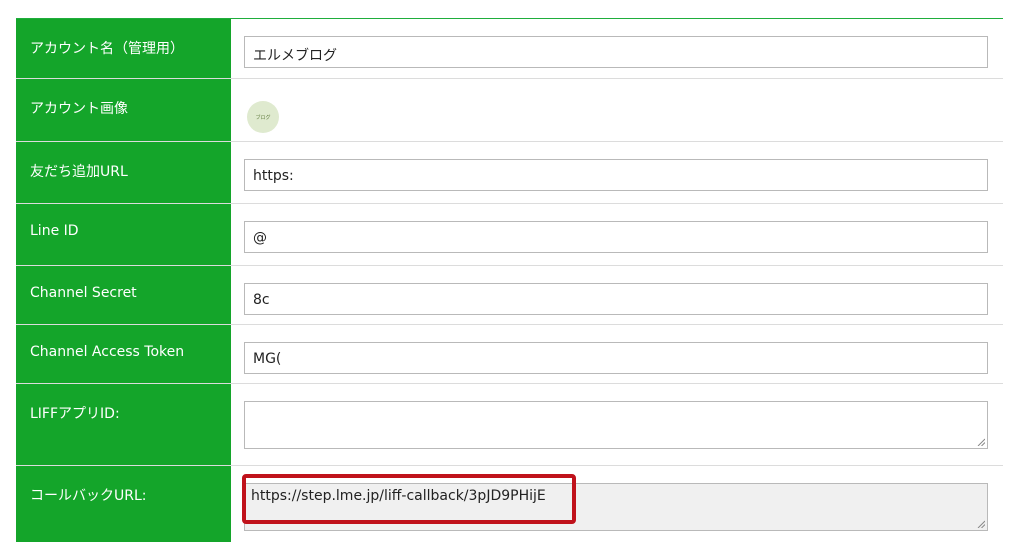  What do you see at coordinates (616, 299) in the screenshot?
I see `channel-secret-input: 8c` at bounding box center [616, 299].